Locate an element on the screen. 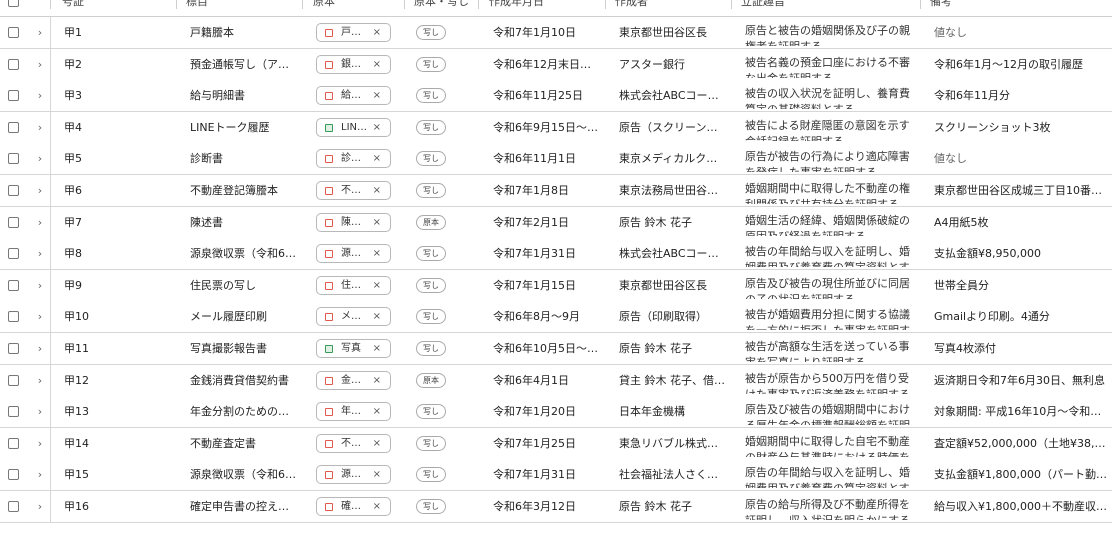  header-remarks: 備考 is located at coordinates (941, 8).